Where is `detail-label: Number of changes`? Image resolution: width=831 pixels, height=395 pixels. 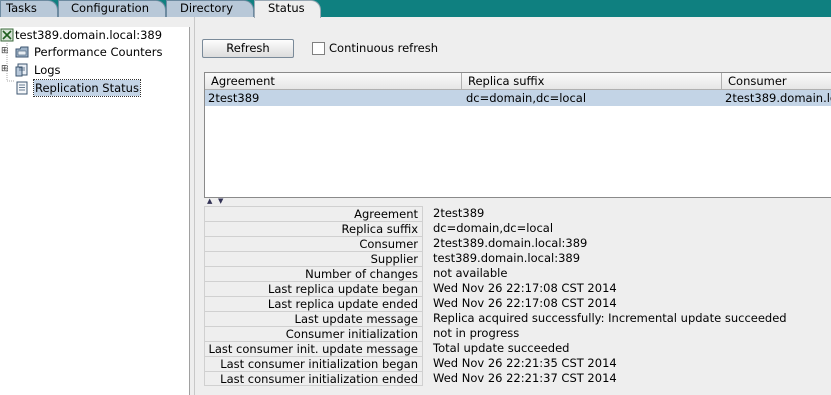
detail-label: Number of changes is located at coordinates (313, 273).